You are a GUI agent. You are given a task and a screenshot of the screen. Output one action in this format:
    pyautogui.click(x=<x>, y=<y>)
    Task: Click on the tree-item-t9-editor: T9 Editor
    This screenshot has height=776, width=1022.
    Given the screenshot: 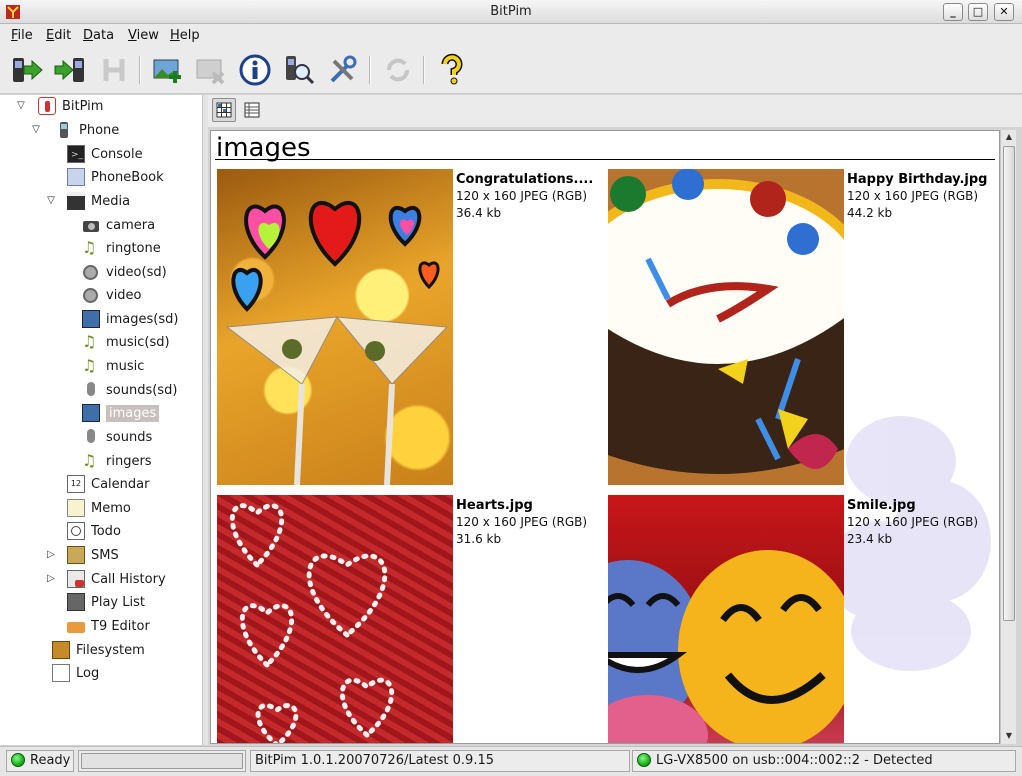 What is the action you would take?
    pyautogui.click(x=108, y=626)
    